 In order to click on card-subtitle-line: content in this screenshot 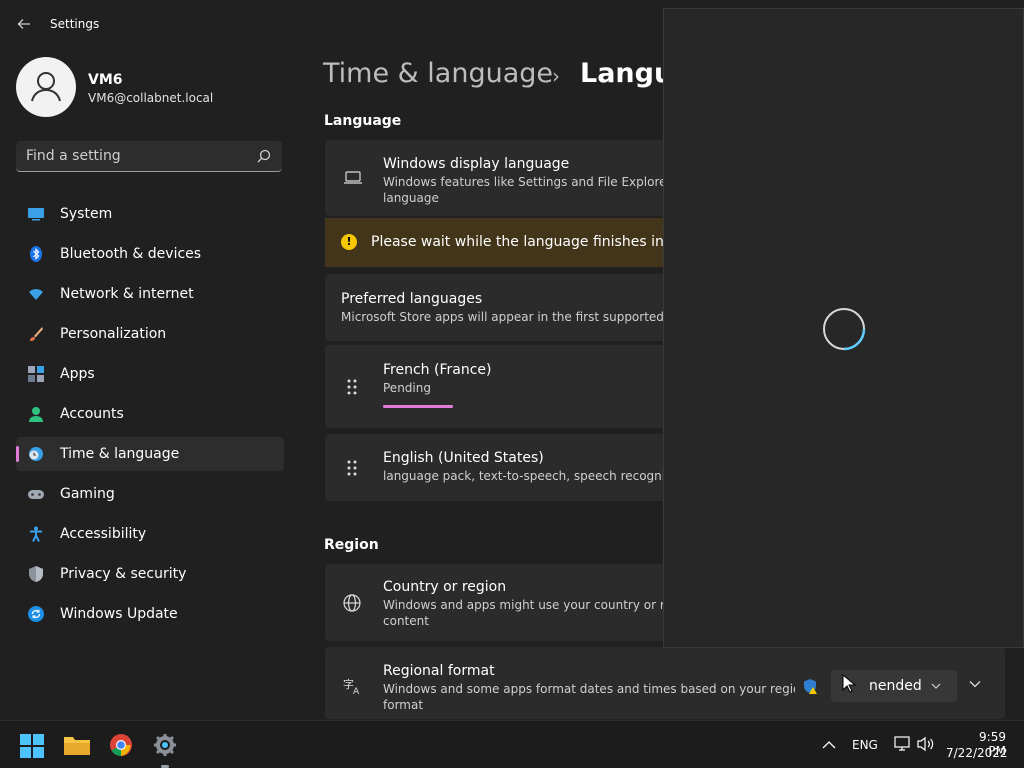, I will do `click(406, 621)`.